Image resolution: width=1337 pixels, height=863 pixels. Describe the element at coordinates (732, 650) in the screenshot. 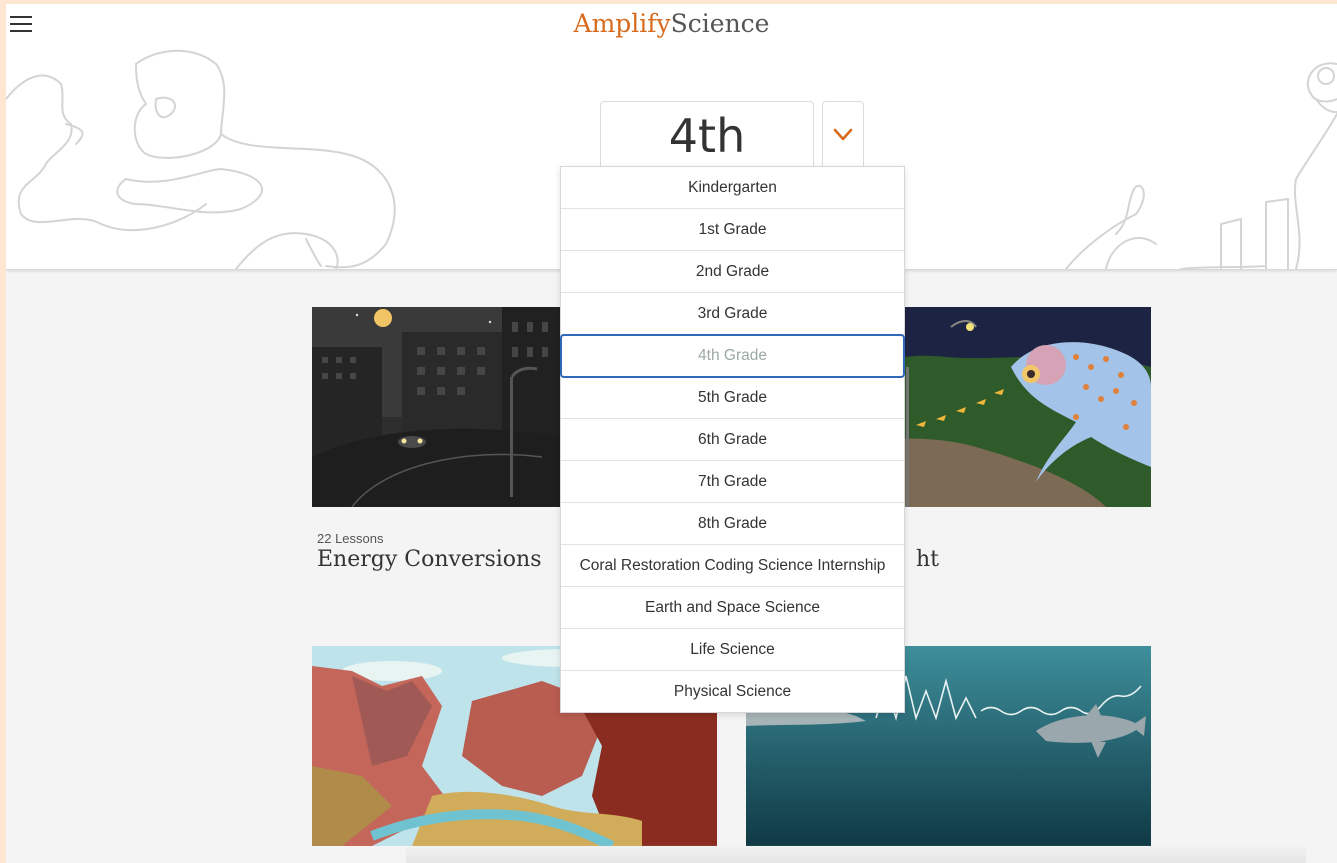

I see `grade-option-life-science: Life Science` at that location.